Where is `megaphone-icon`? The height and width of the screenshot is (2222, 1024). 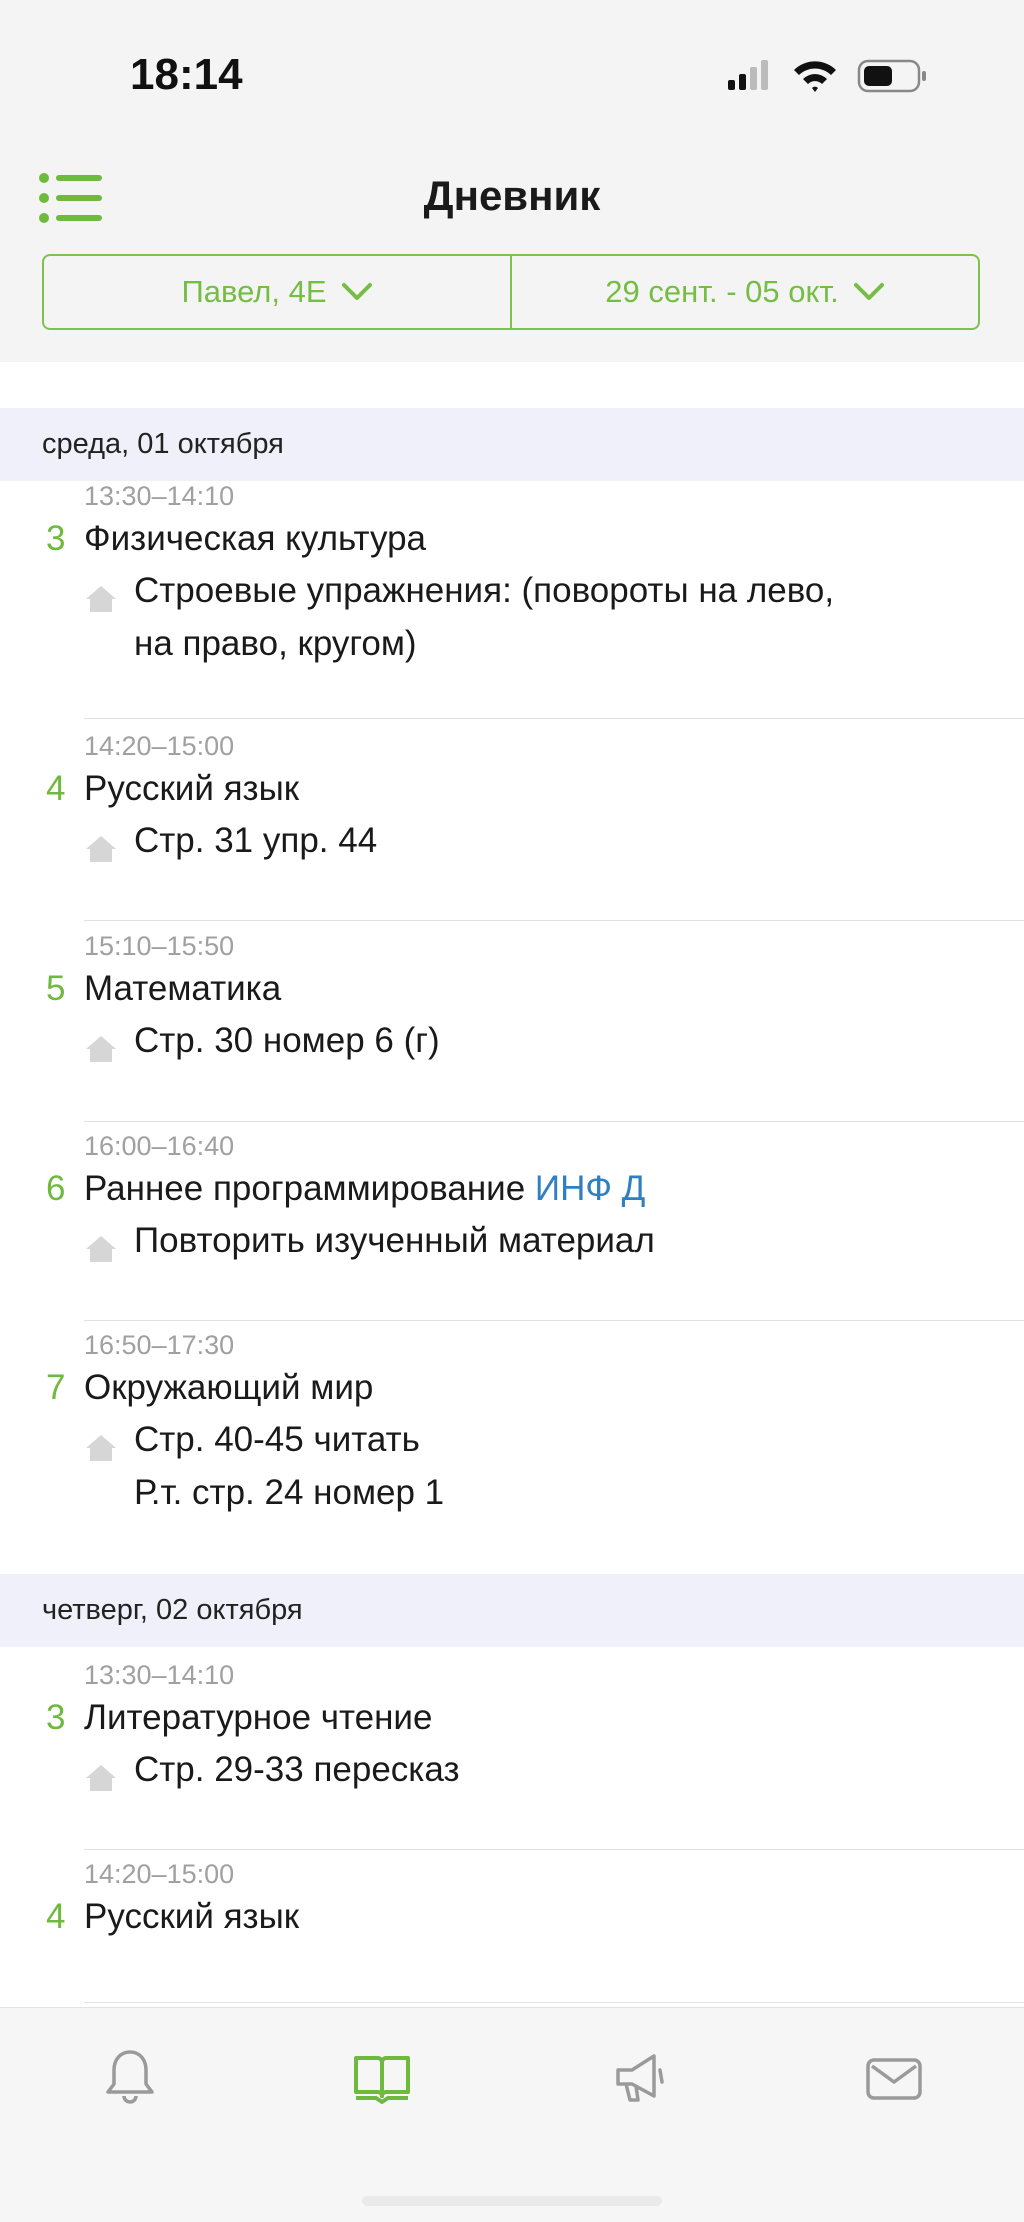 megaphone-icon is located at coordinates (640, 2078).